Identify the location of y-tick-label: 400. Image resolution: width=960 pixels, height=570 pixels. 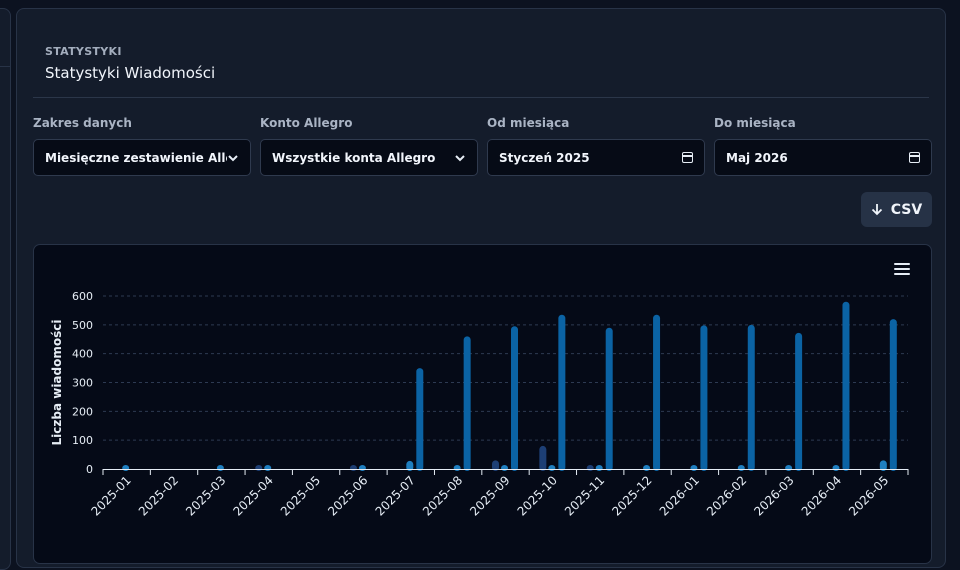
(82, 354).